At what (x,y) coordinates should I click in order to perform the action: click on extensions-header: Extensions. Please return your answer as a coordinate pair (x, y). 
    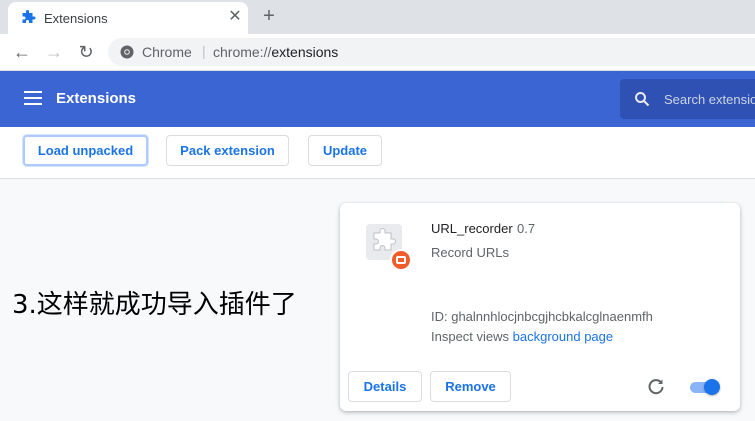
    Looking at the image, I should click on (377, 99).